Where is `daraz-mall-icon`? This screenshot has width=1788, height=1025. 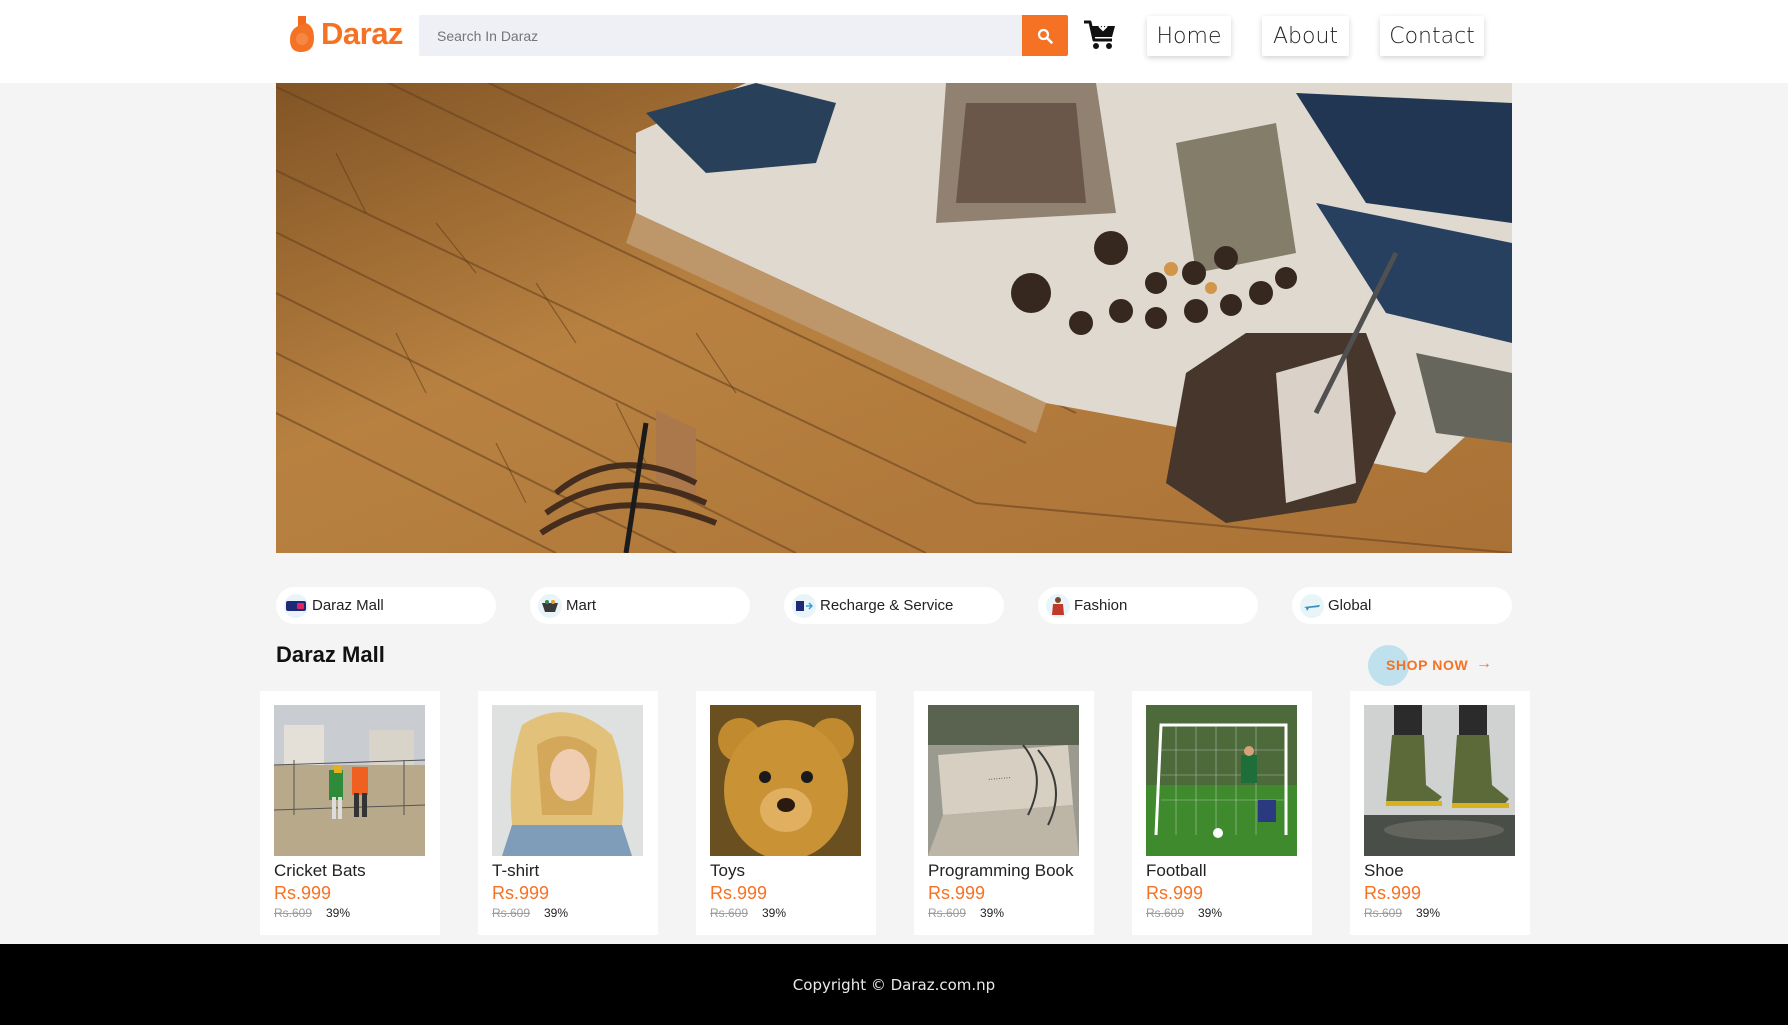 daraz-mall-icon is located at coordinates (296, 605).